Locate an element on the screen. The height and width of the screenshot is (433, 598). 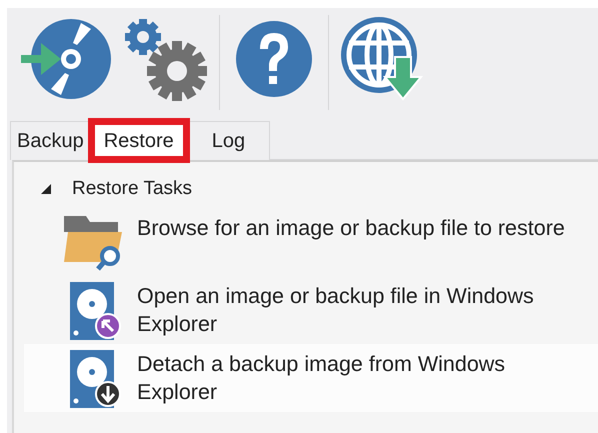
tab: Restore is located at coordinates (138, 140).